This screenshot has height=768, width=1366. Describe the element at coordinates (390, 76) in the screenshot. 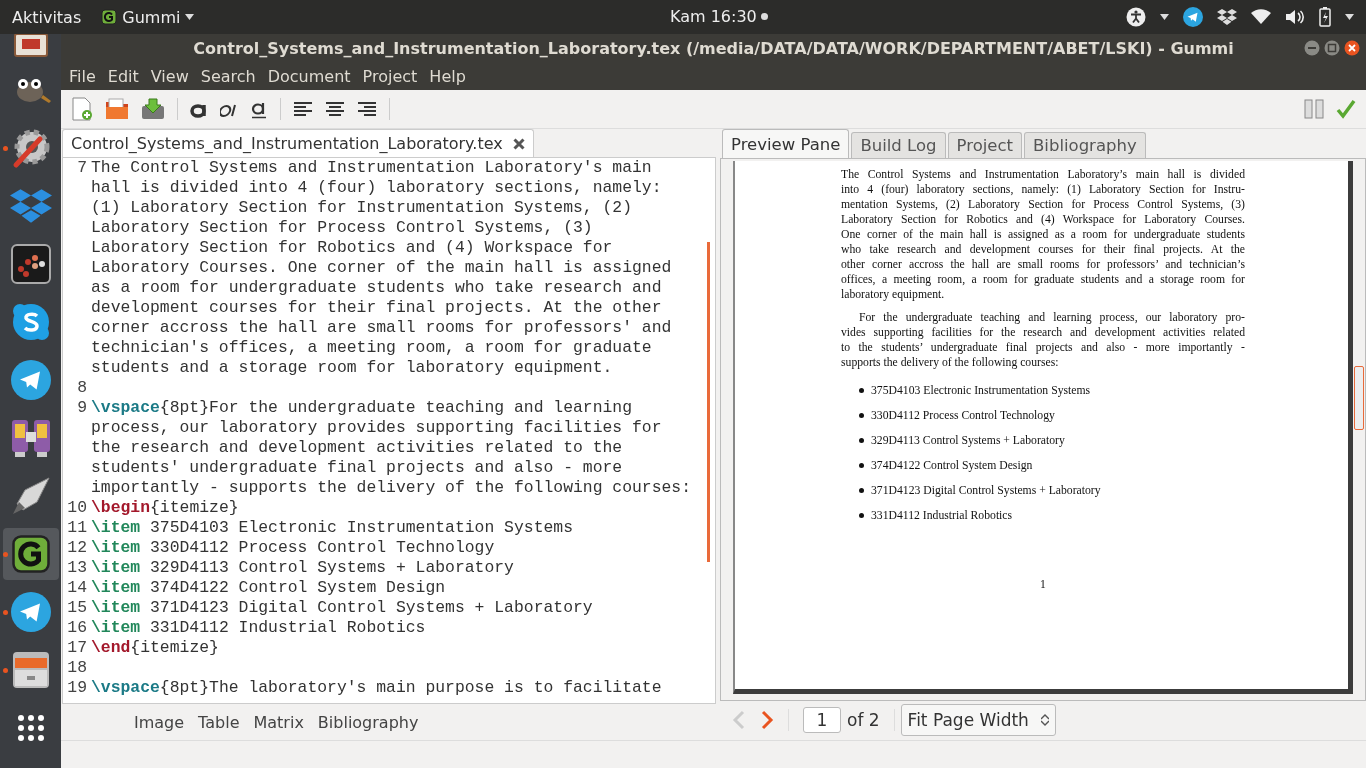

I see `menu-item: Project` at that location.